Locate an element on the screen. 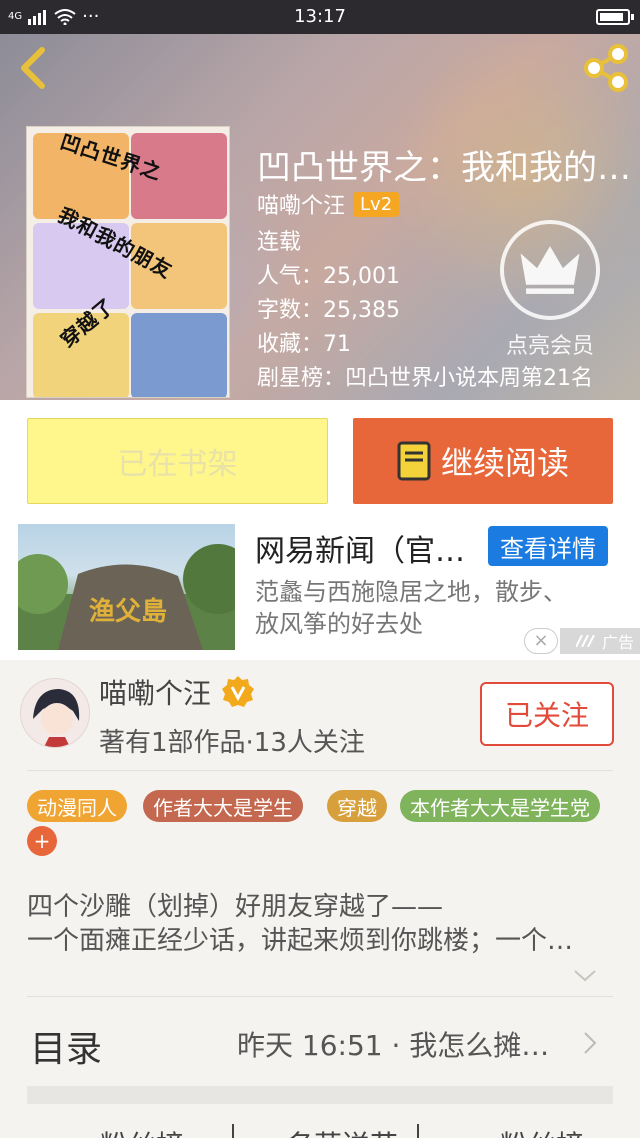 This screenshot has width=640, height=1138. author-meta: 著有1部作品·13人关注 is located at coordinates (232, 743).